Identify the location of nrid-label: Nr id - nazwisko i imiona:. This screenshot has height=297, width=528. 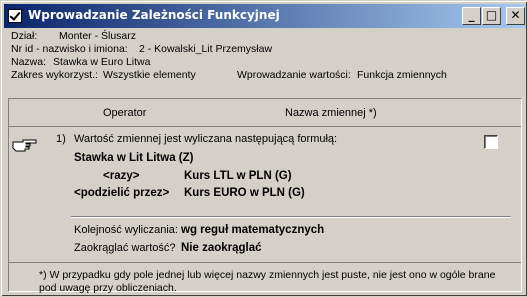
(69, 49).